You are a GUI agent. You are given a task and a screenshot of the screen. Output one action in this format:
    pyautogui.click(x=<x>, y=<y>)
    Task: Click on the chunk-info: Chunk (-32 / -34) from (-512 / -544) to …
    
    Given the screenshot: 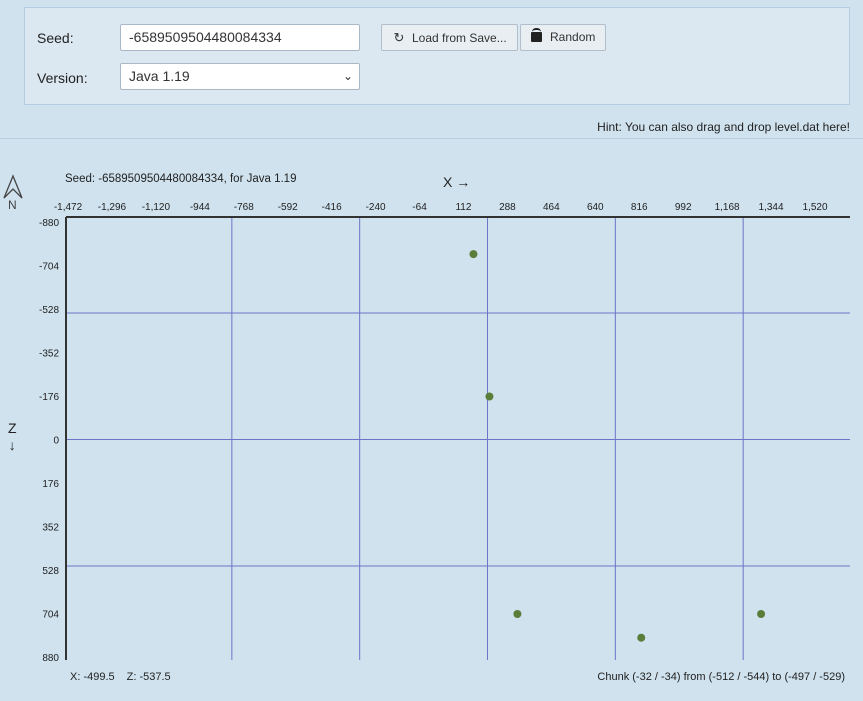 What is the action you would take?
    pyautogui.click(x=721, y=677)
    